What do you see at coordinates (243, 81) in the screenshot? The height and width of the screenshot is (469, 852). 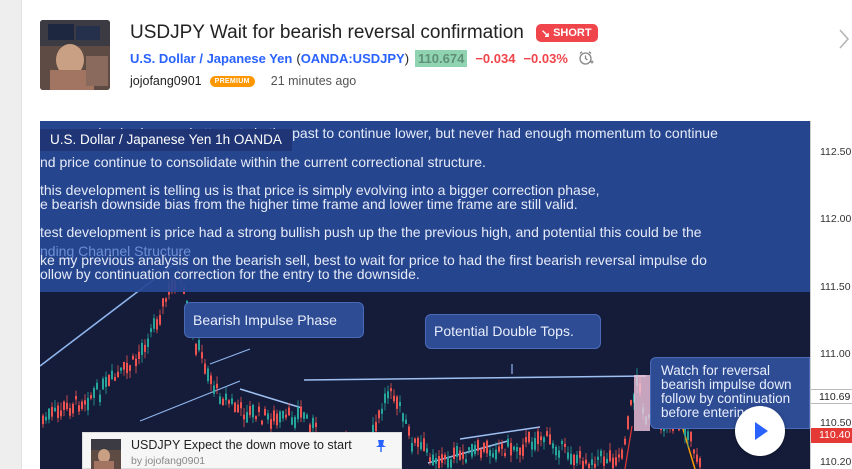 I see `author-row: jojofang0901 PREMIUM 21 minutes ago` at bounding box center [243, 81].